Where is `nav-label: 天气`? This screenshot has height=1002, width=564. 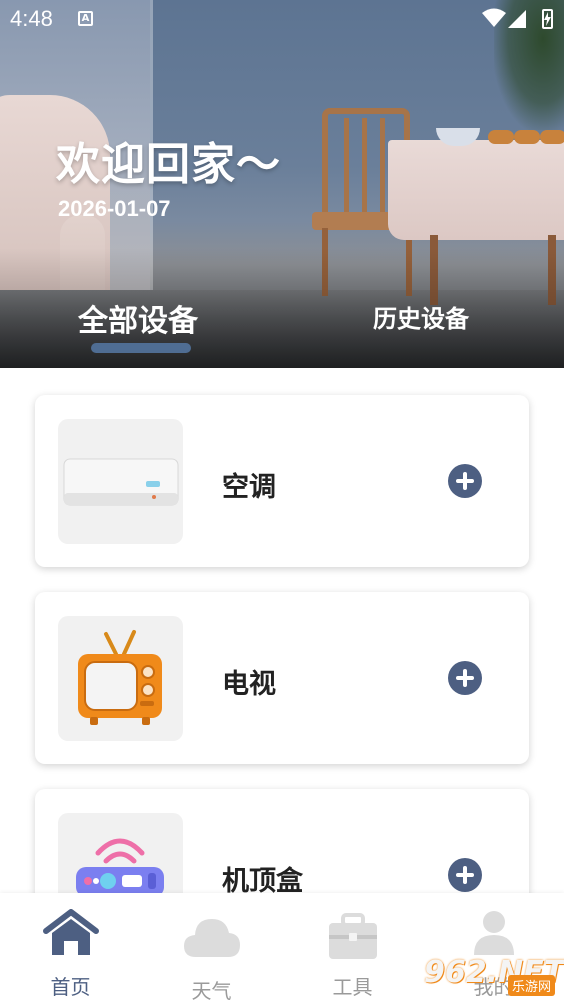 nav-label: 天气 is located at coordinates (211, 990).